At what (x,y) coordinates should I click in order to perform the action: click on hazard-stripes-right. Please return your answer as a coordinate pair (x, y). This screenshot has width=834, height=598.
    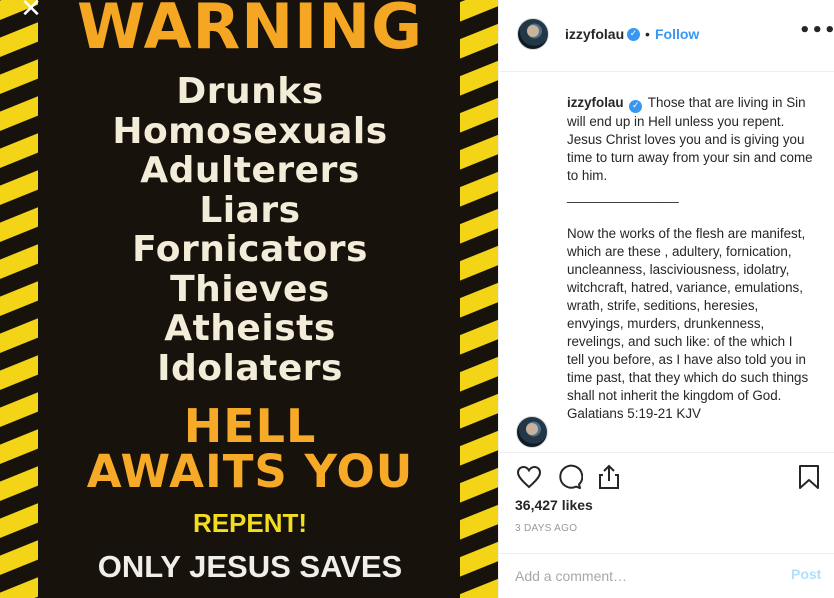
    Looking at the image, I should click on (479, 299).